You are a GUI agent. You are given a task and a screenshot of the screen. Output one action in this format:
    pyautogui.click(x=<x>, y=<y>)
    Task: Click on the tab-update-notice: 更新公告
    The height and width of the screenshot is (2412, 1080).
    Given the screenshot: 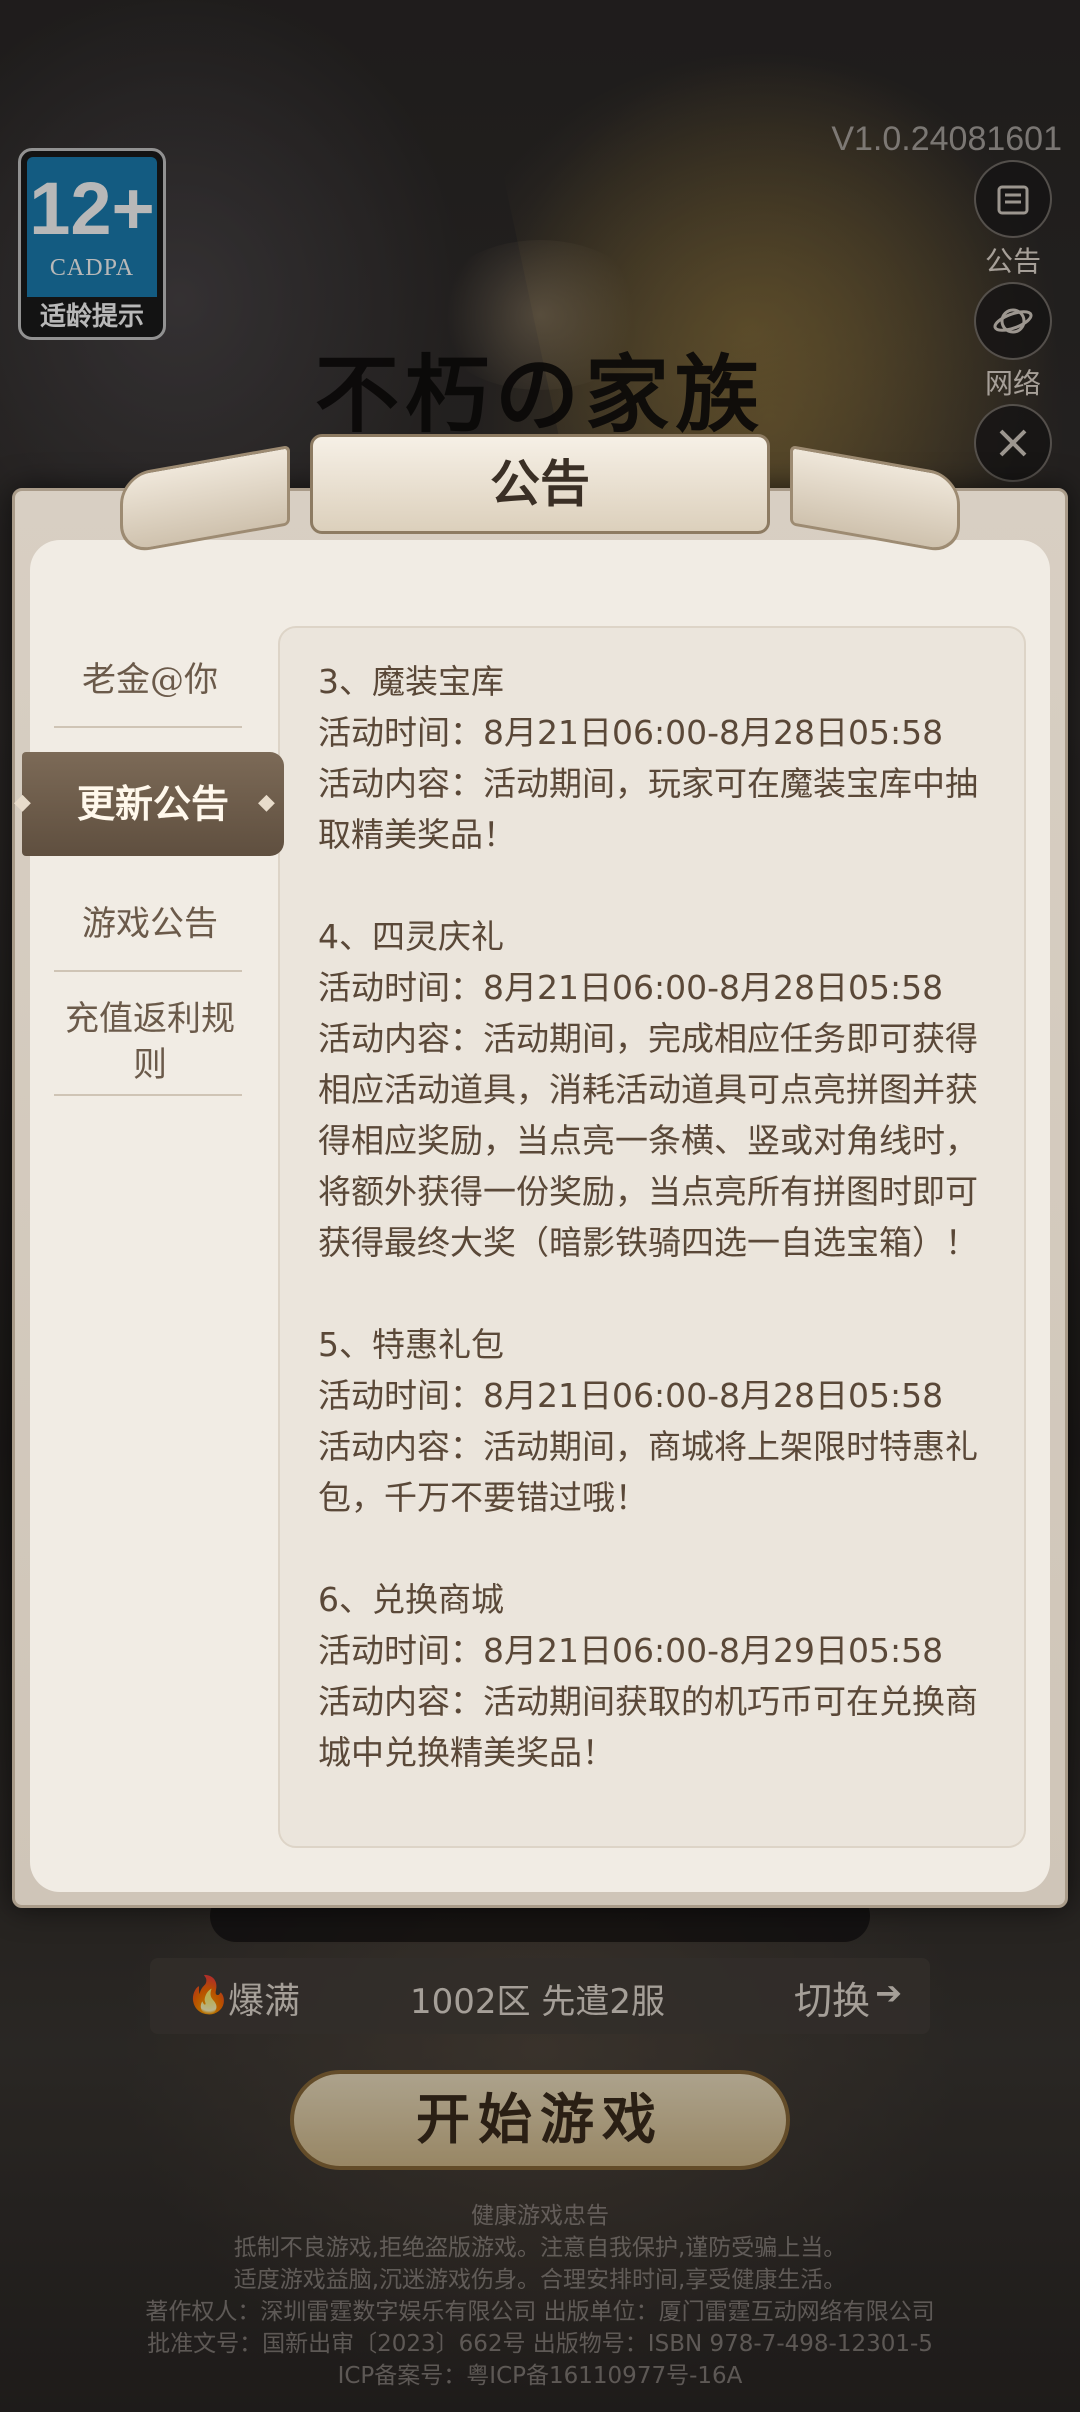 What is the action you would take?
    pyautogui.click(x=153, y=804)
    